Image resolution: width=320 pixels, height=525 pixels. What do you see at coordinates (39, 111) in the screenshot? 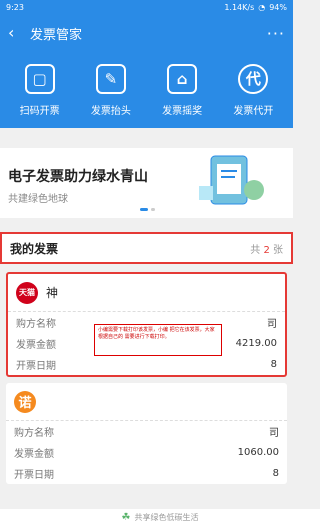
I see `tool-label: 扫码开票` at bounding box center [39, 111].